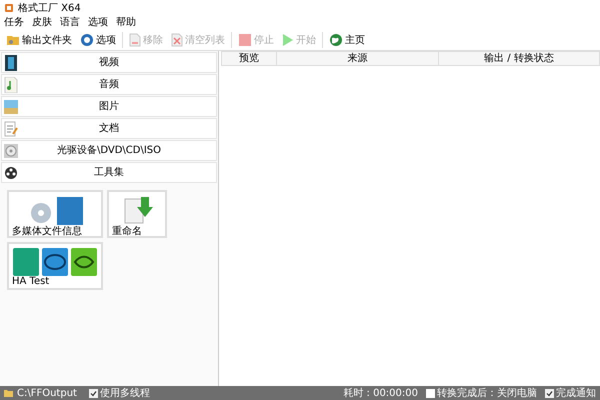 Image resolution: width=600 pixels, height=400 pixels. Describe the element at coordinates (109, 150) in the screenshot. I see `category-button: 光驱设备\DVD\CD\ISO` at that location.